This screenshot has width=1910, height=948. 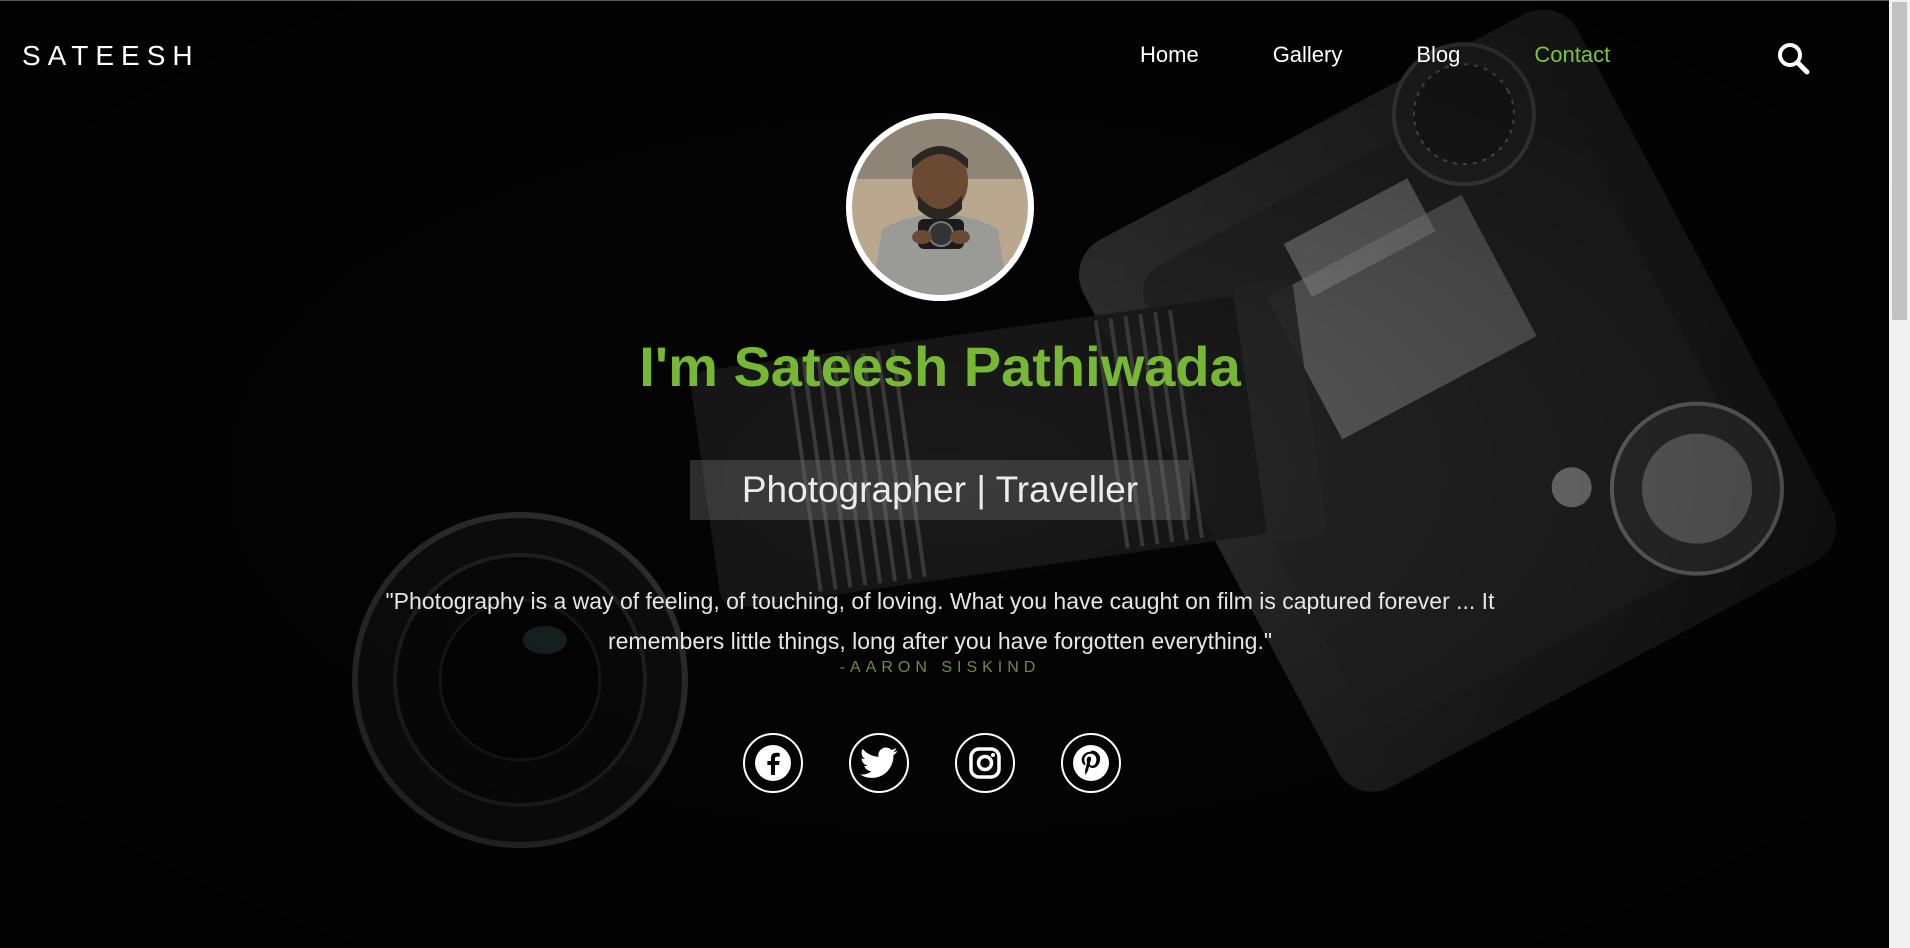 I want to click on quote-author: -AARON SISKIND, so click(x=940, y=667).